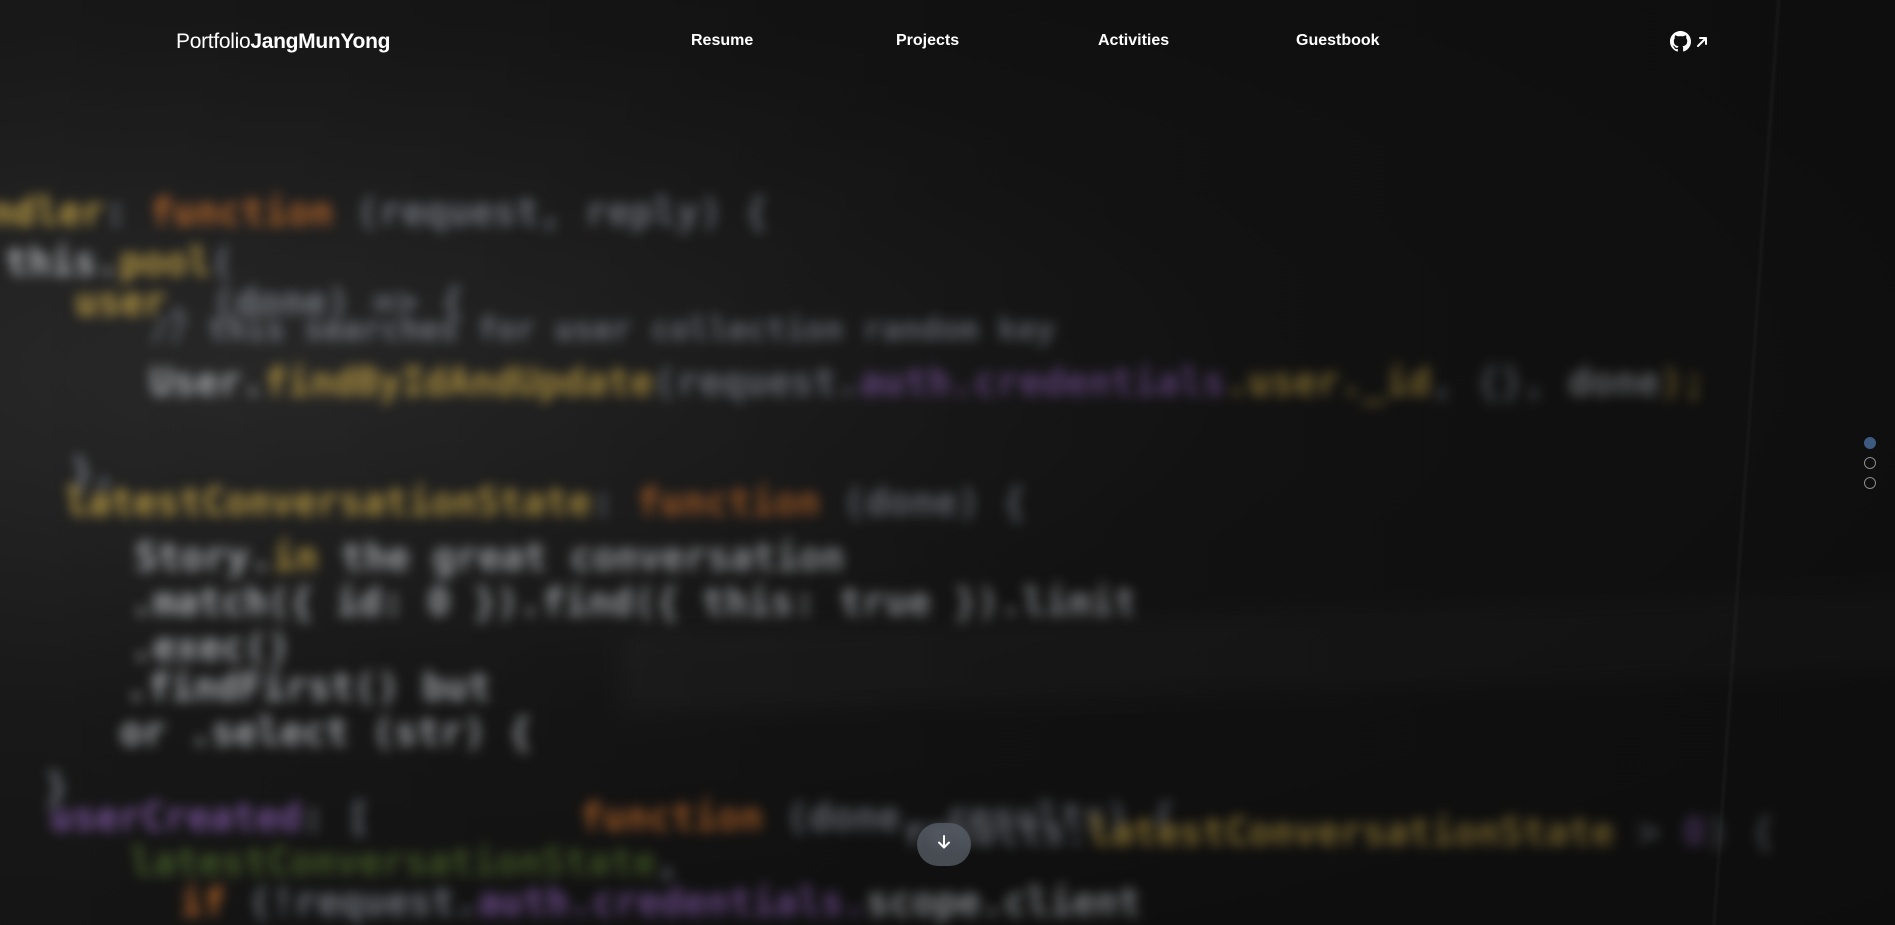  Describe the element at coordinates (1702, 42) in the screenshot. I see `arrow-up-right-icon` at that location.